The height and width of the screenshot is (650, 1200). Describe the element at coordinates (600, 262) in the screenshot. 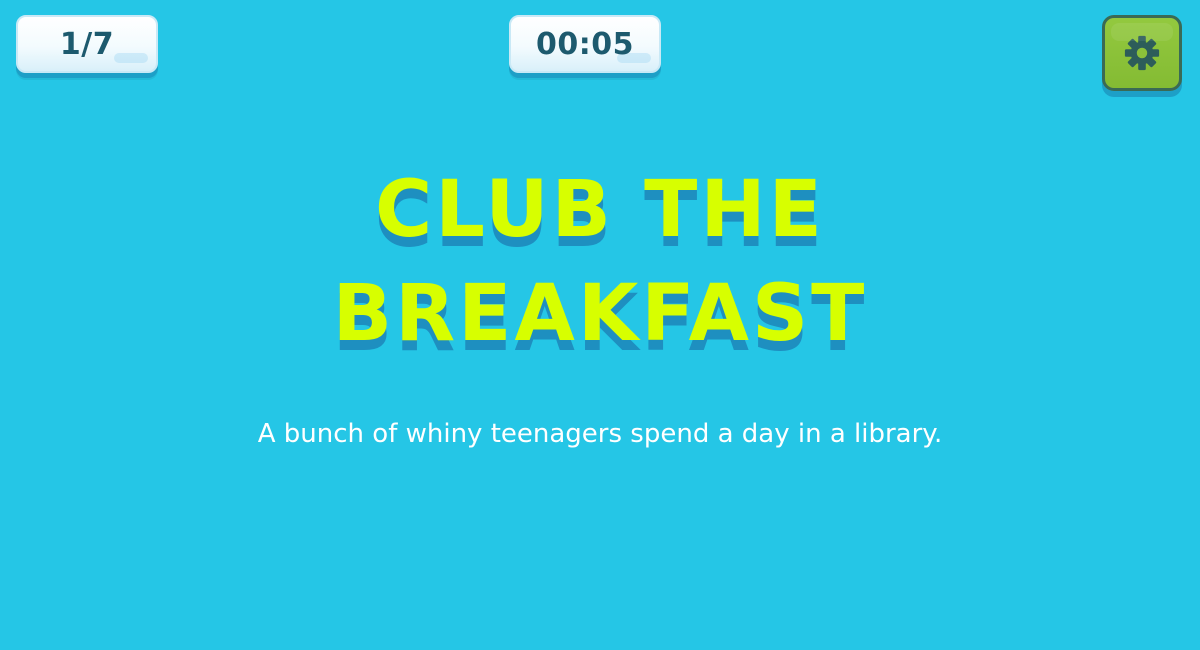

I see `movie-title: CLUB THE BREAKFAST` at that location.